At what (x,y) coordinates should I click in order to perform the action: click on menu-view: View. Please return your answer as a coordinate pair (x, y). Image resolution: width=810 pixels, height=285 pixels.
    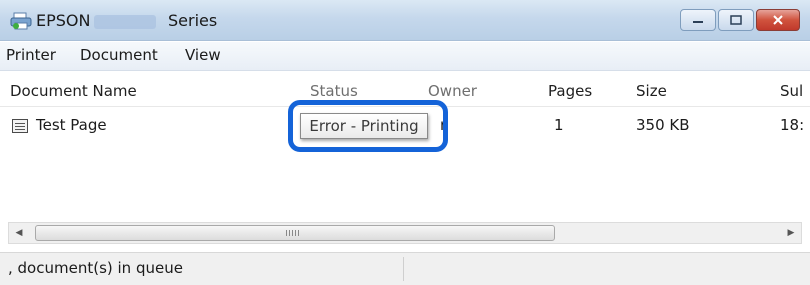
    Looking at the image, I should click on (203, 55).